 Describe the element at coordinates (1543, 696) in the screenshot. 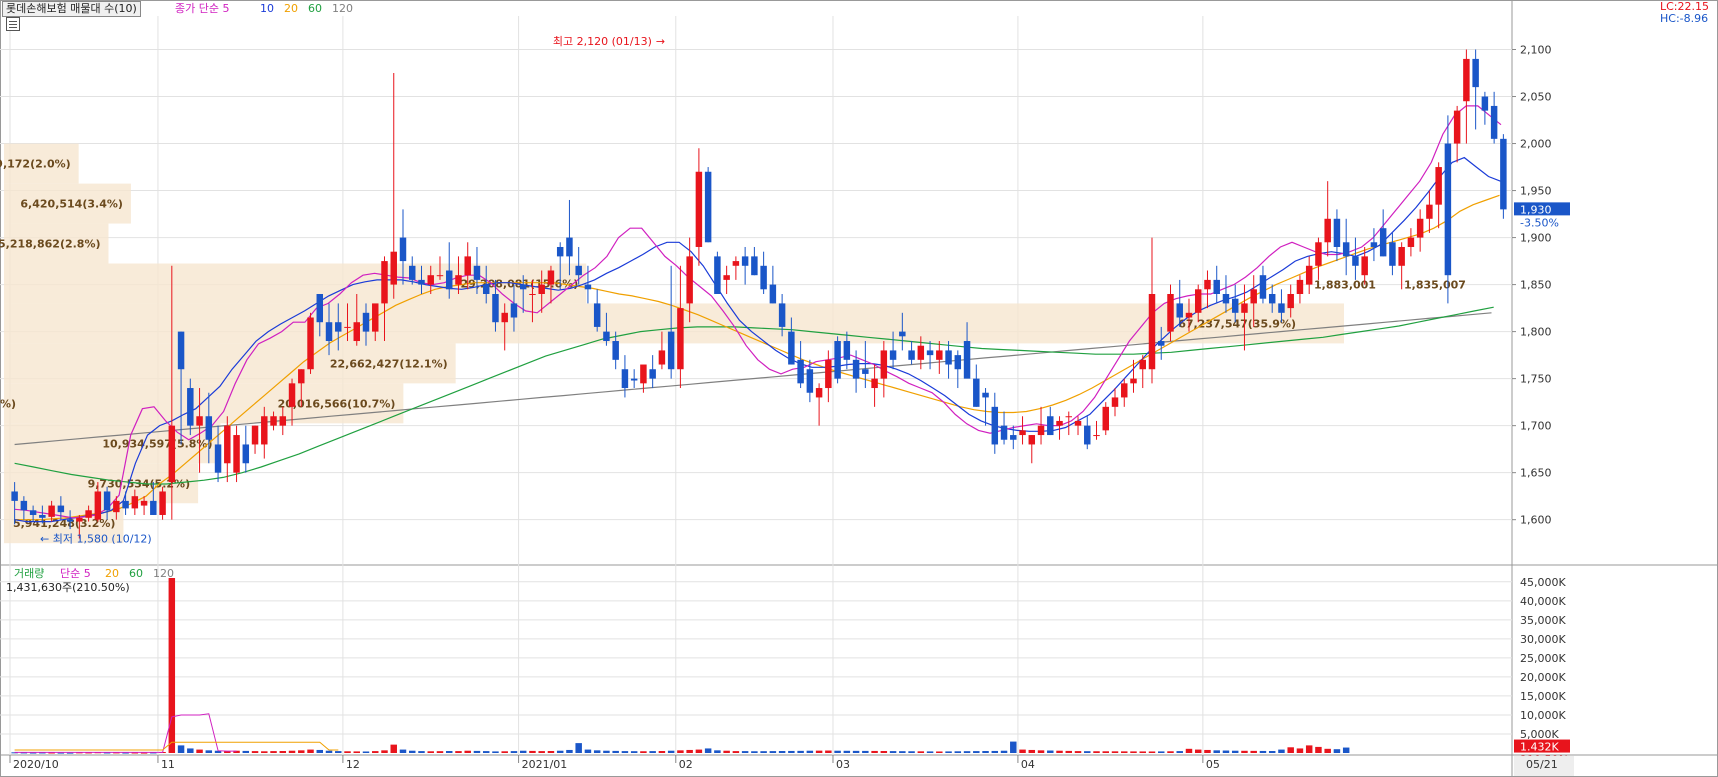

I see `volume-tick-label: 15,000K` at that location.